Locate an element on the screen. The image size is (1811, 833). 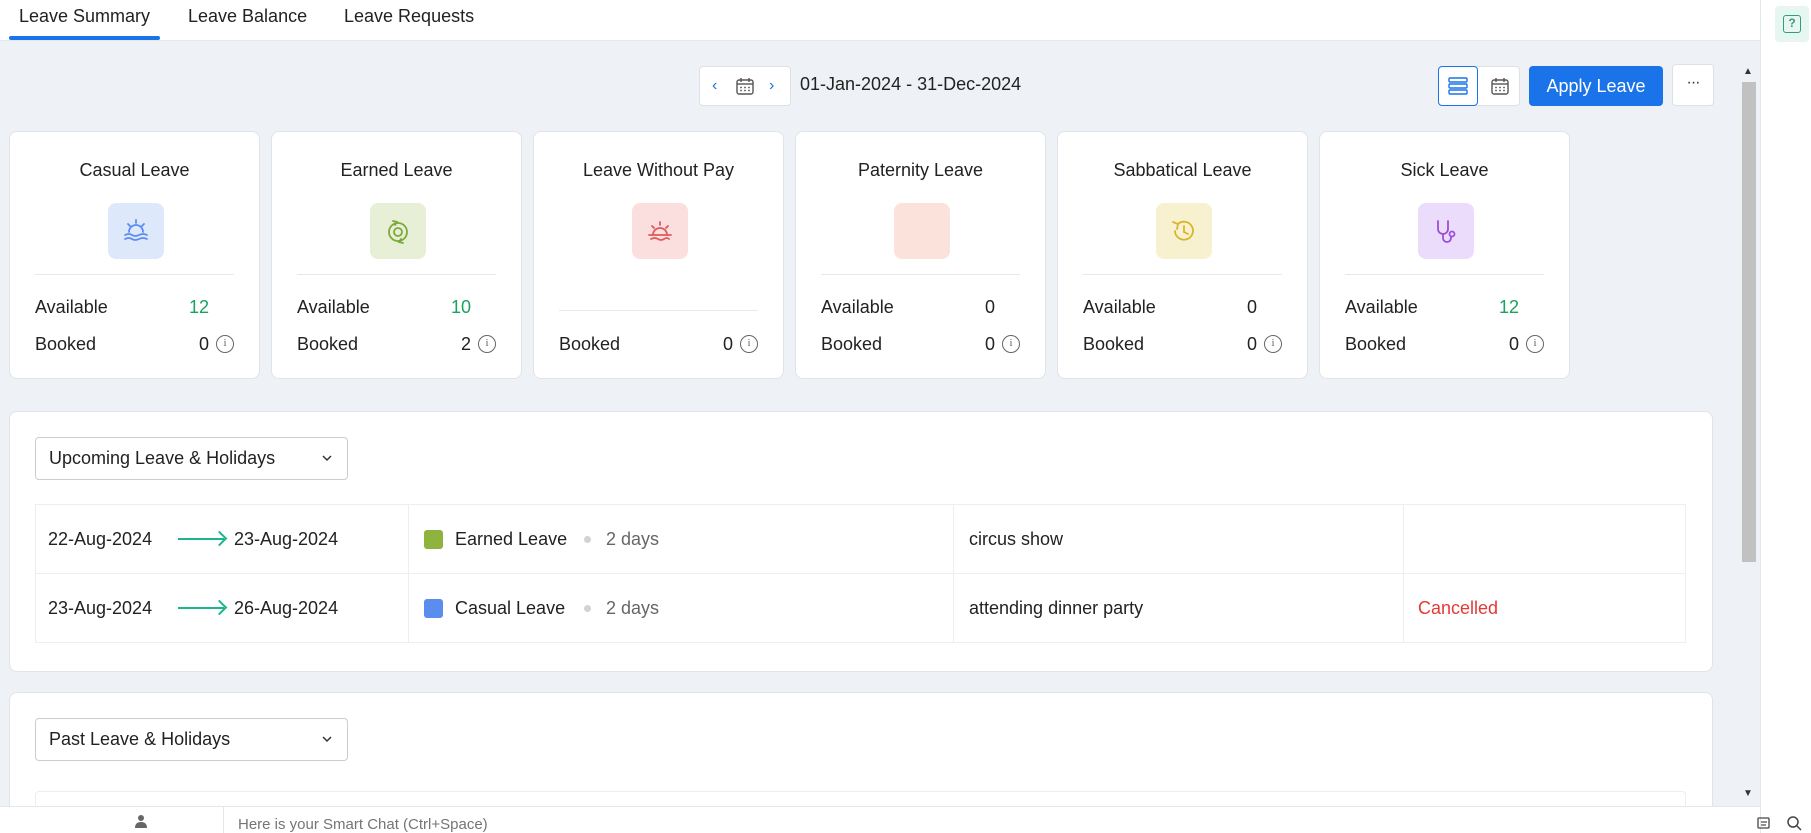
help-icon: ? is located at coordinates (1792, 24).